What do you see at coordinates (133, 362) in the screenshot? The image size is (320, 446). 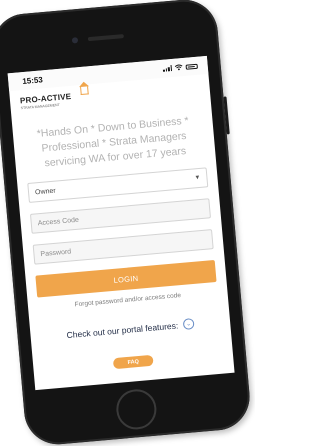 I see `faq-button: FAQ` at bounding box center [133, 362].